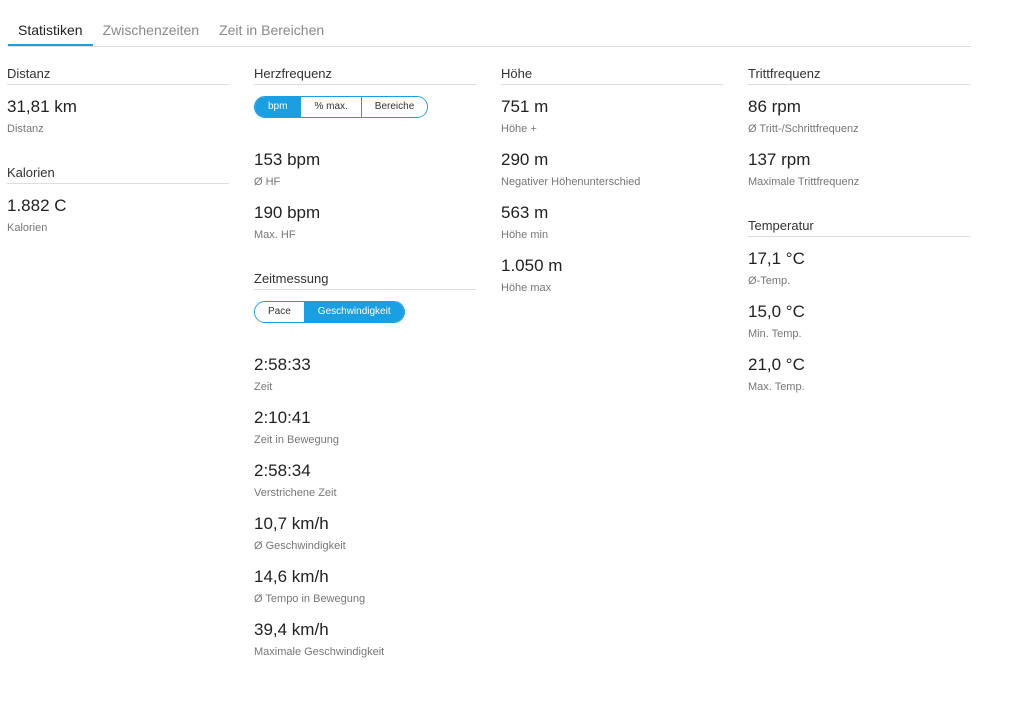  I want to click on stat-label: Höhe min, so click(525, 235).